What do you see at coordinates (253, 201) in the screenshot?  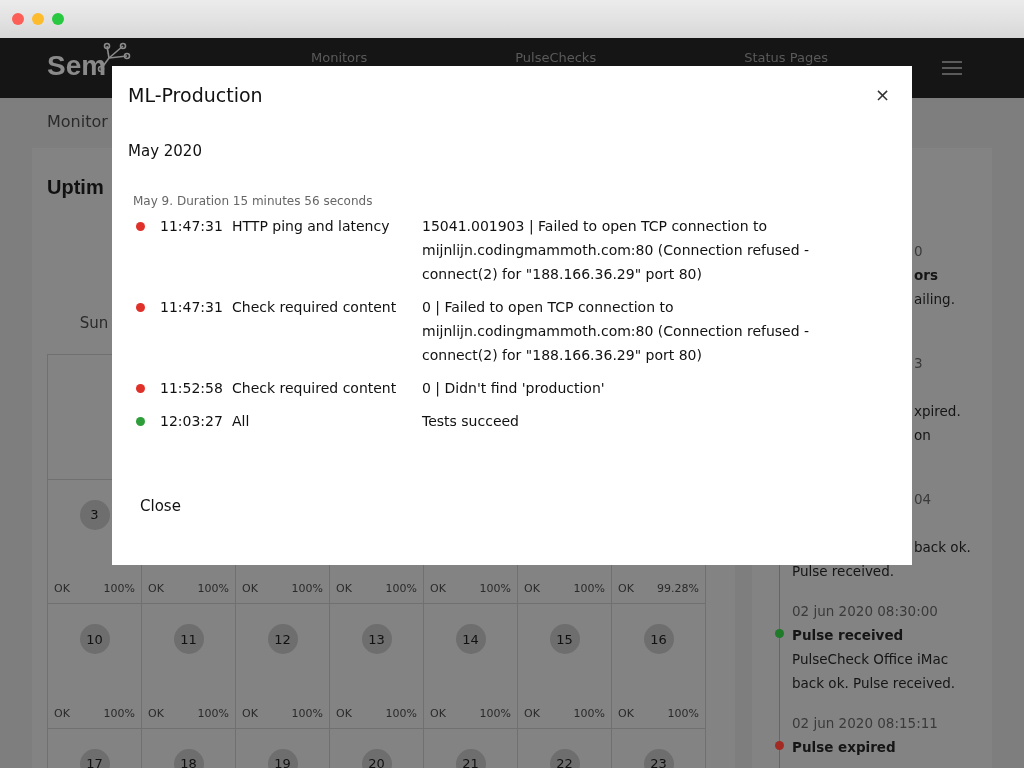 I see `incident-summary: May 9. Duration 15 minutes 56 seconds` at bounding box center [253, 201].